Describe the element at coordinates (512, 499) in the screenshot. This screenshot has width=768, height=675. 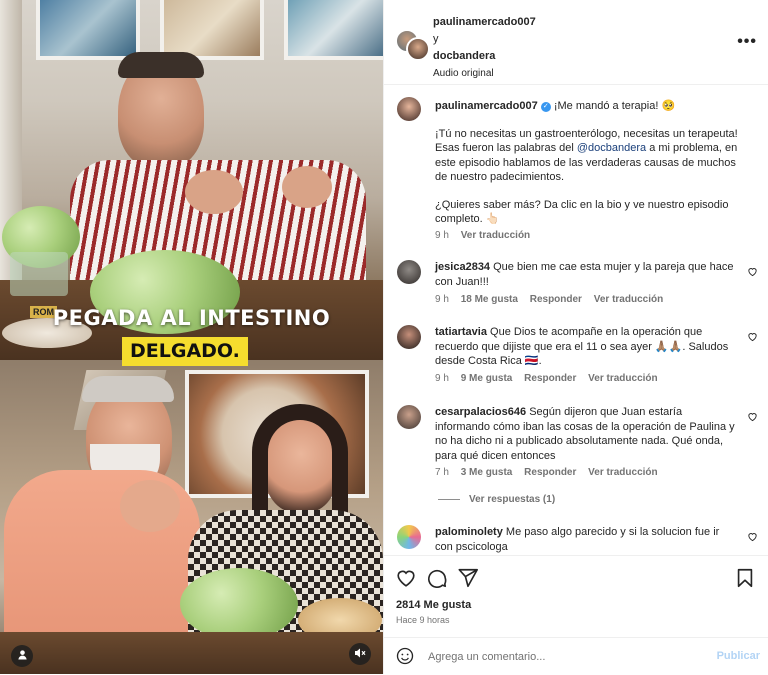
I see `view-replies-label: Ver respuestas (1)` at that location.